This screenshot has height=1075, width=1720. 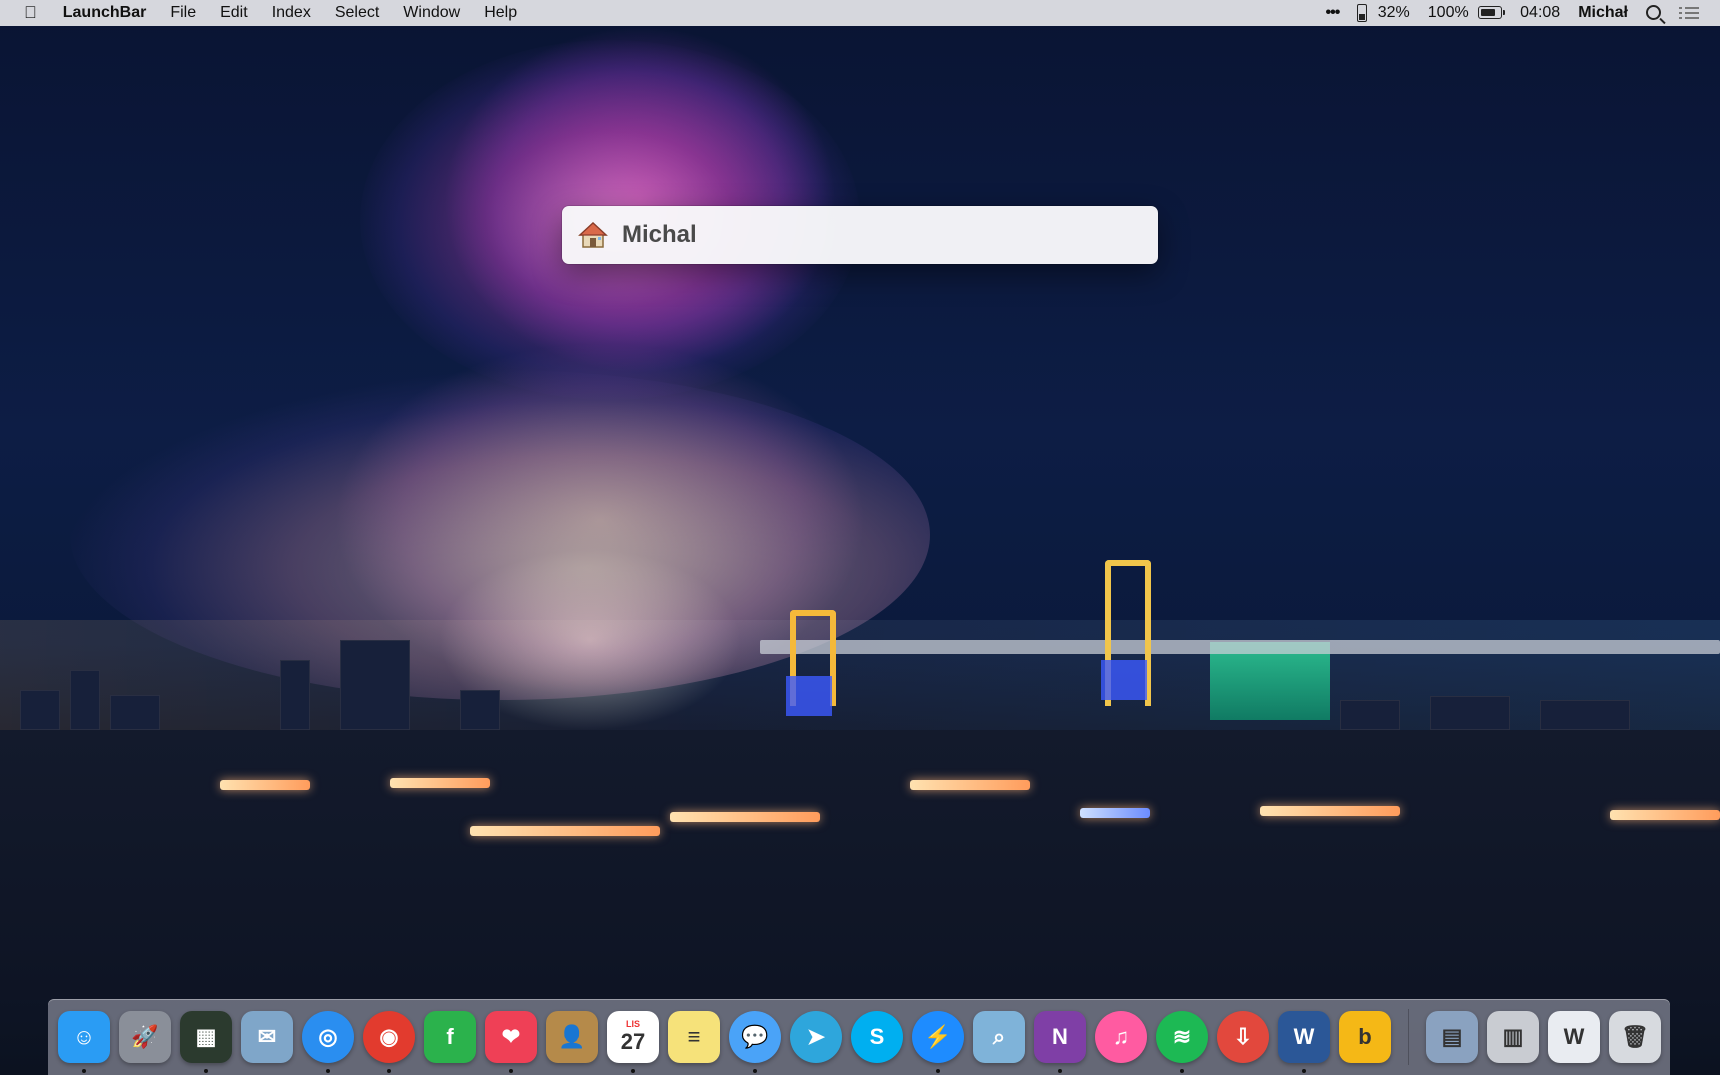 I want to click on photos-folder-icon: ▤, so click(x=1452, y=1037).